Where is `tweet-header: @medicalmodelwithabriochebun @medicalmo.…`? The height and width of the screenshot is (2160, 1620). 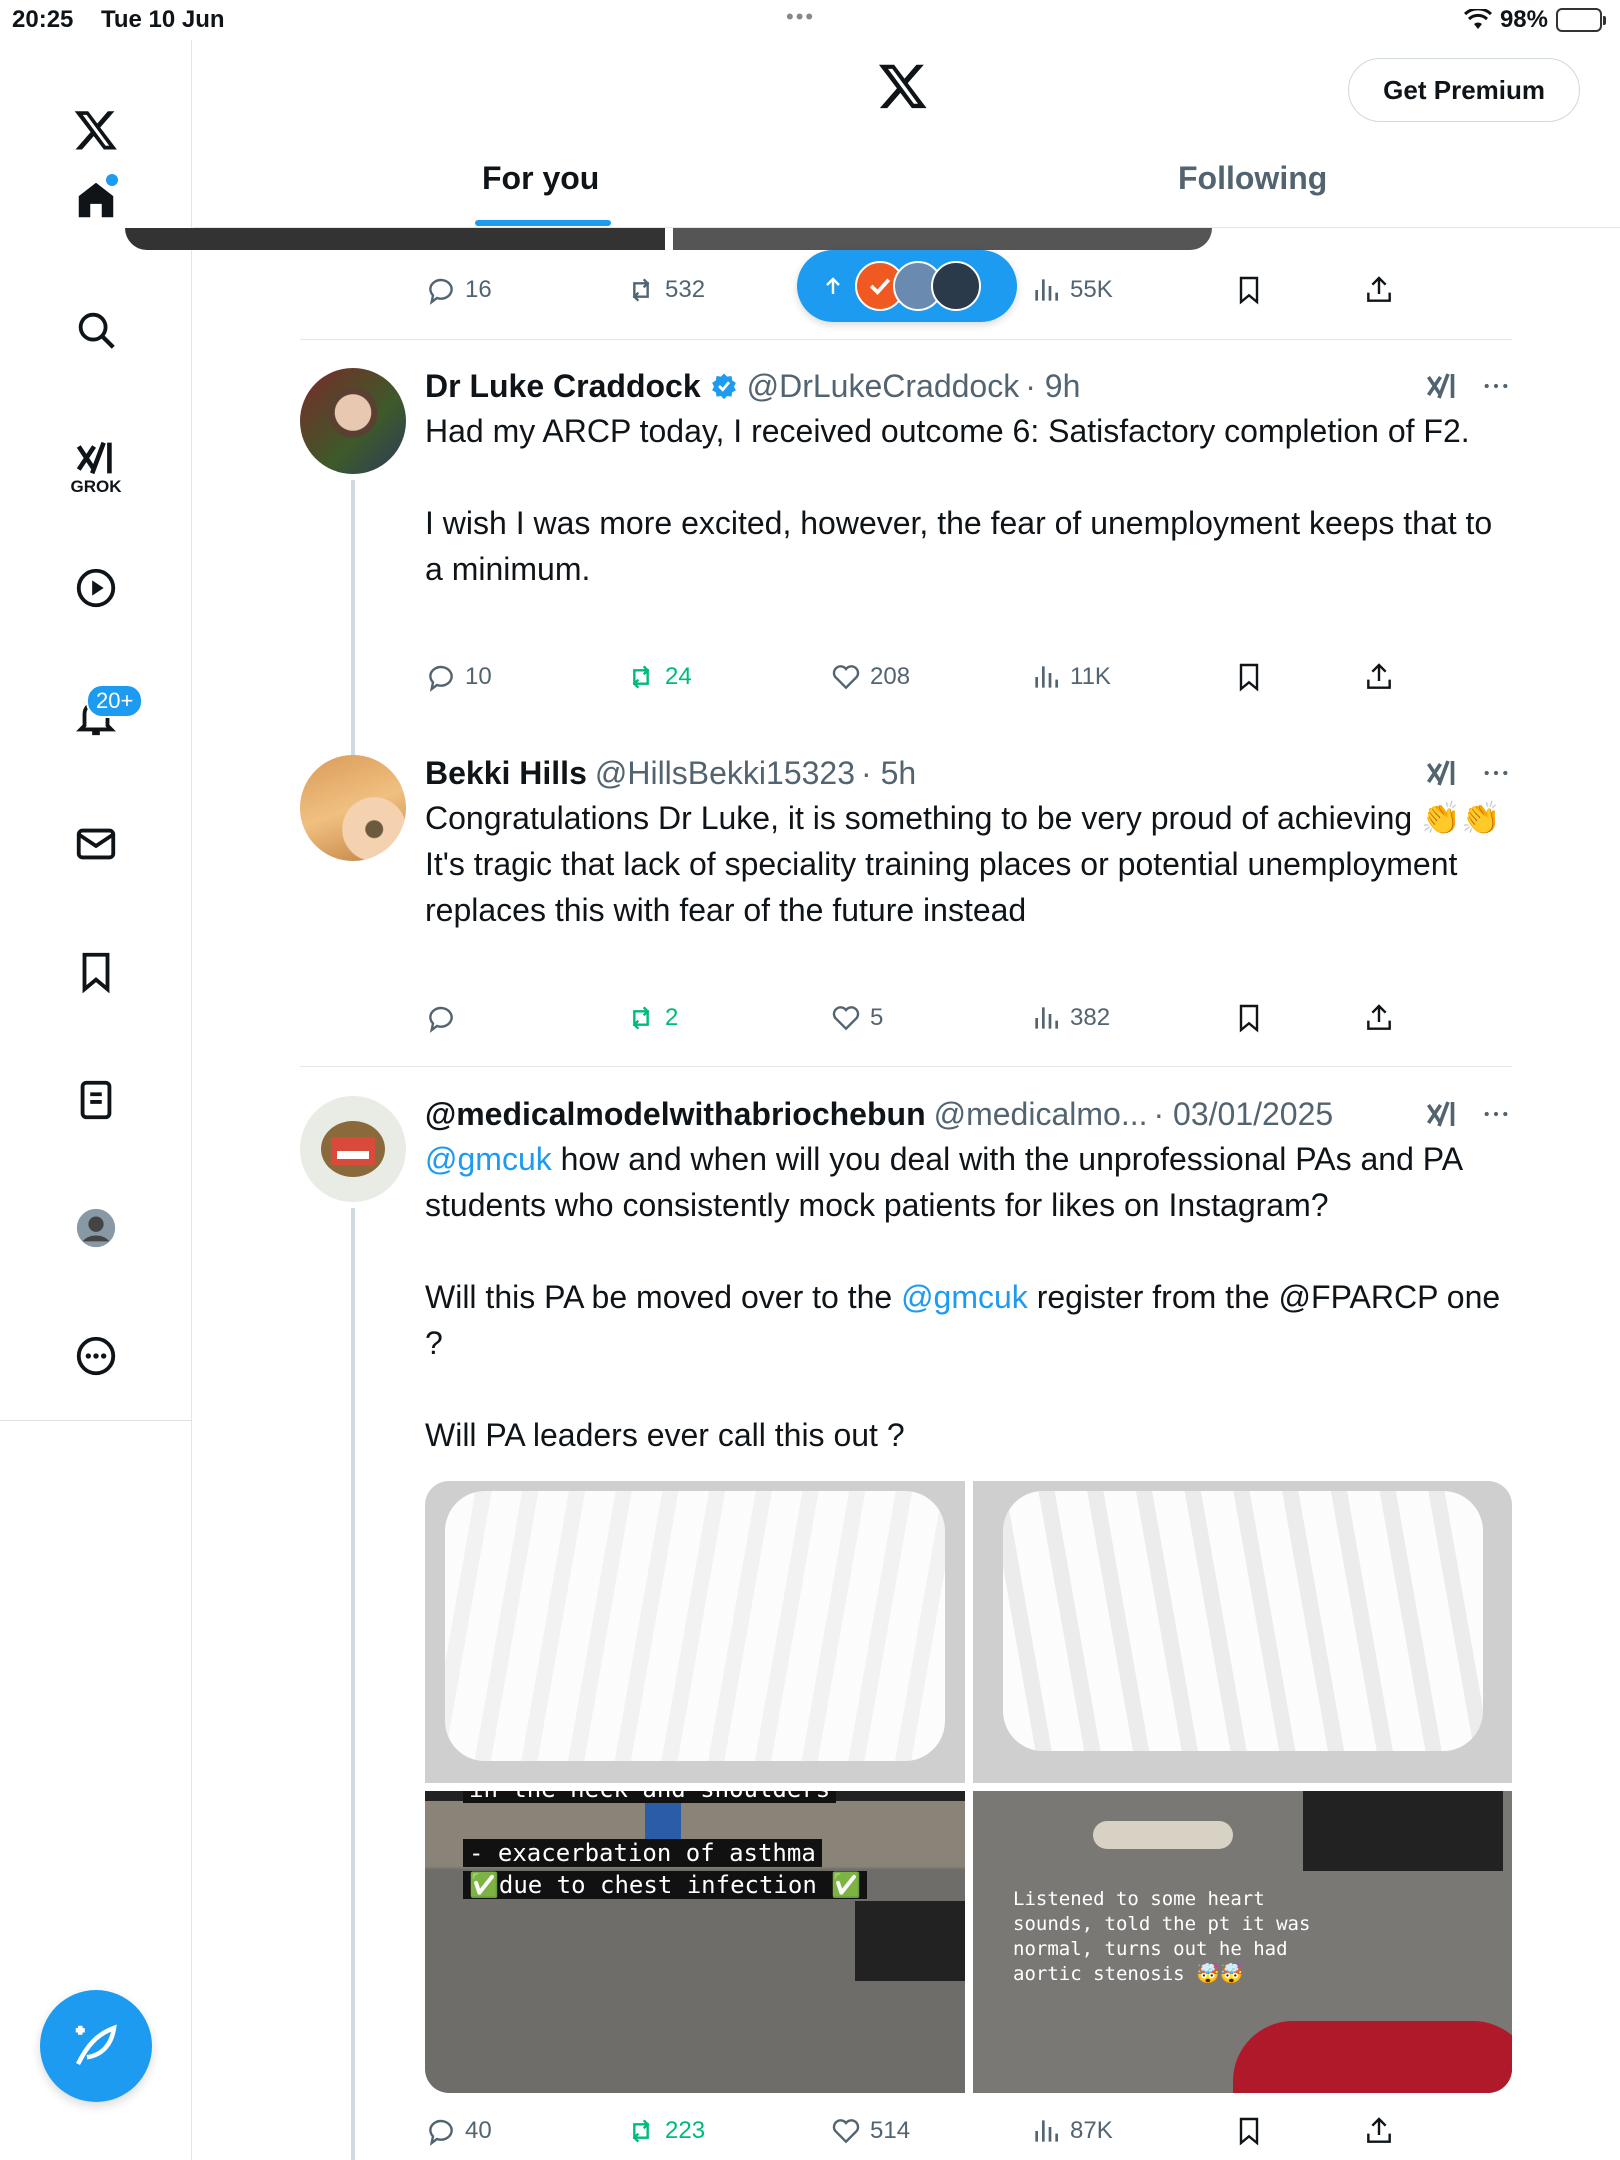
tweet-header: @medicalmodelwithabriochebun @medicalmo.… is located at coordinates (968, 1114).